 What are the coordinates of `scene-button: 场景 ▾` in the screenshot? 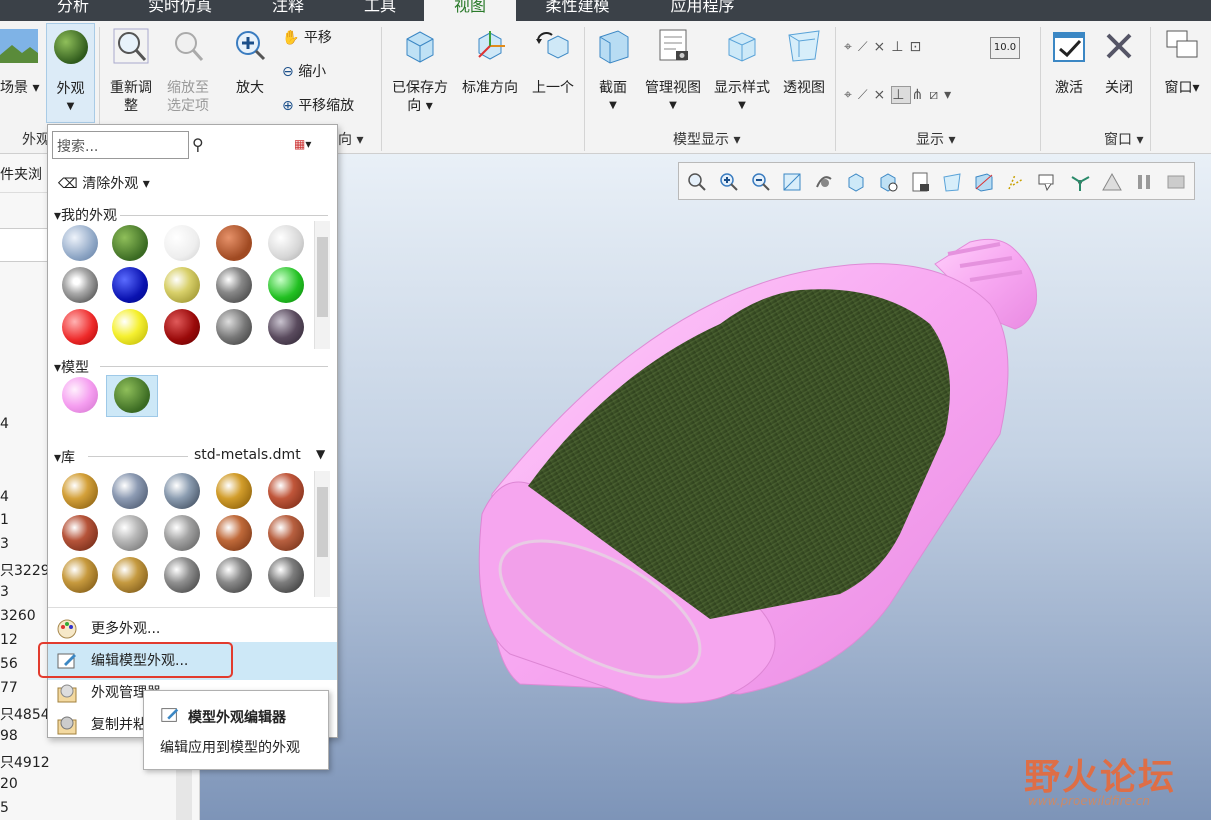 It's located at (21, 62).